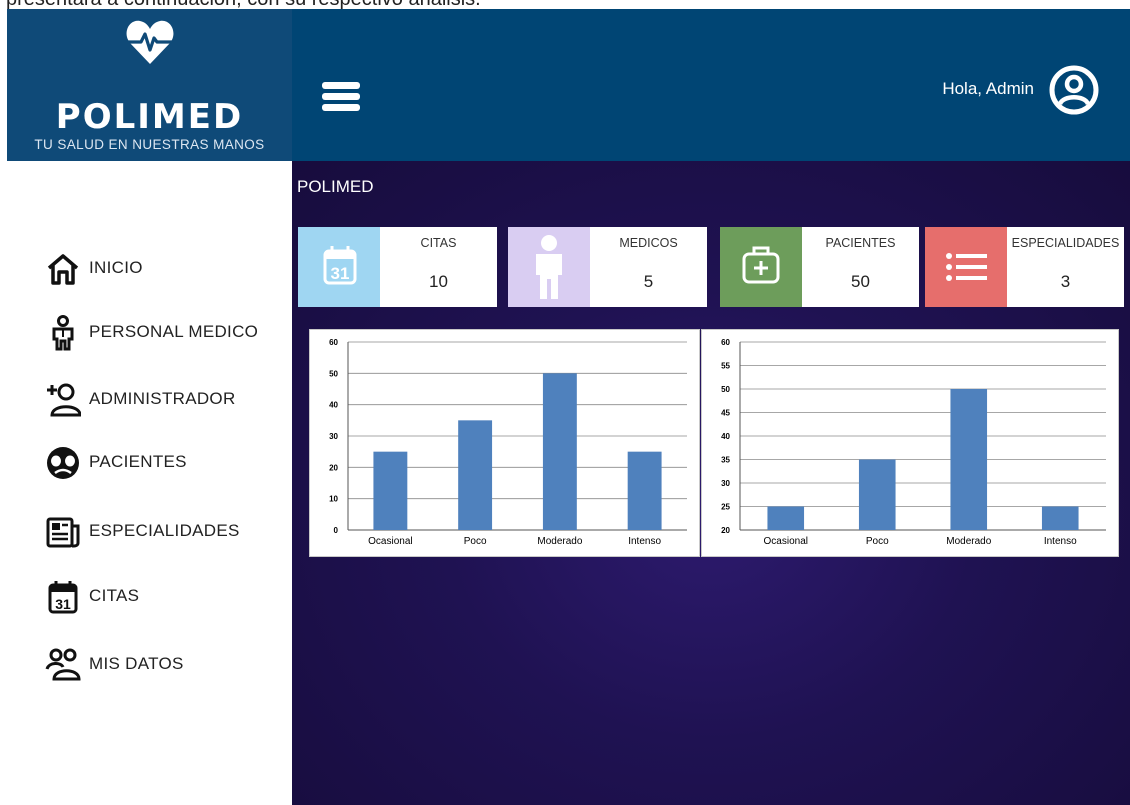 The height and width of the screenshot is (805, 1130). I want to click on sidebar-item-label: INICIO, so click(116, 267).